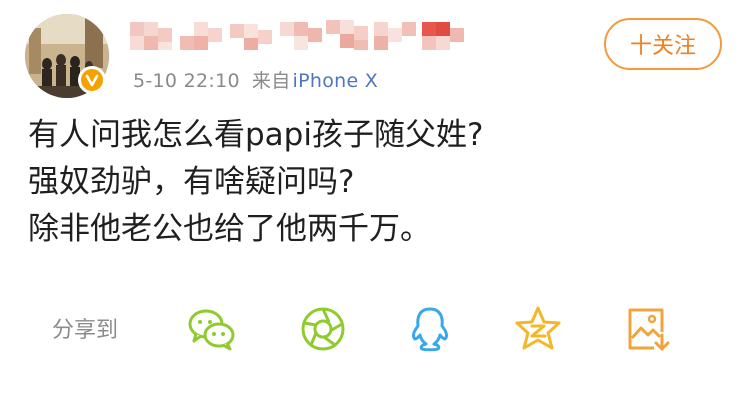 The height and width of the screenshot is (400, 750). I want to click on post-text-line: 有人问我怎么看papi孩子随父姓?, so click(256, 135).